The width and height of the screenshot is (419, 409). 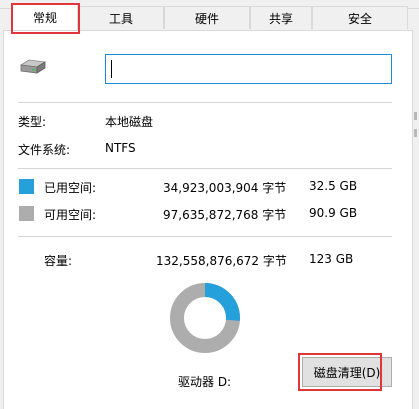 What do you see at coordinates (70, 188) in the screenshot?
I see `used-space-label: 已用空间:` at bounding box center [70, 188].